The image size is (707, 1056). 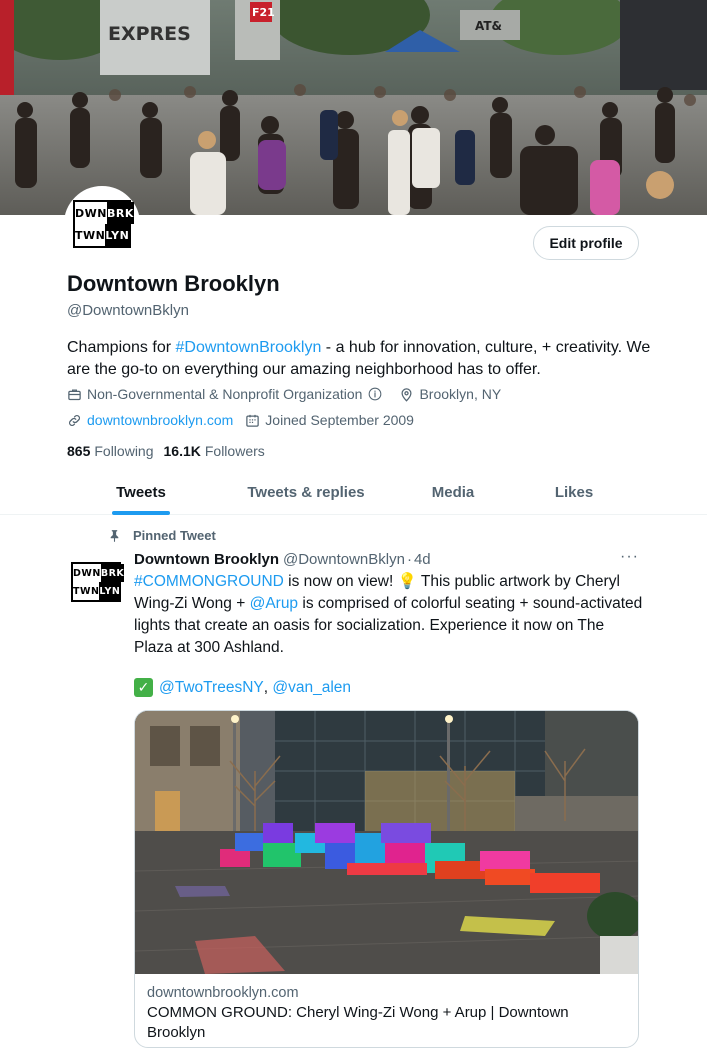 What do you see at coordinates (160, 420) in the screenshot?
I see `profile-website-link: downtownbrooklyn.com` at bounding box center [160, 420].